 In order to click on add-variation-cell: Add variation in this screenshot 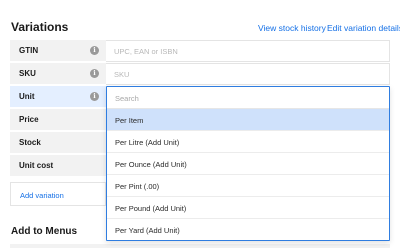, I will do `click(58, 194)`.